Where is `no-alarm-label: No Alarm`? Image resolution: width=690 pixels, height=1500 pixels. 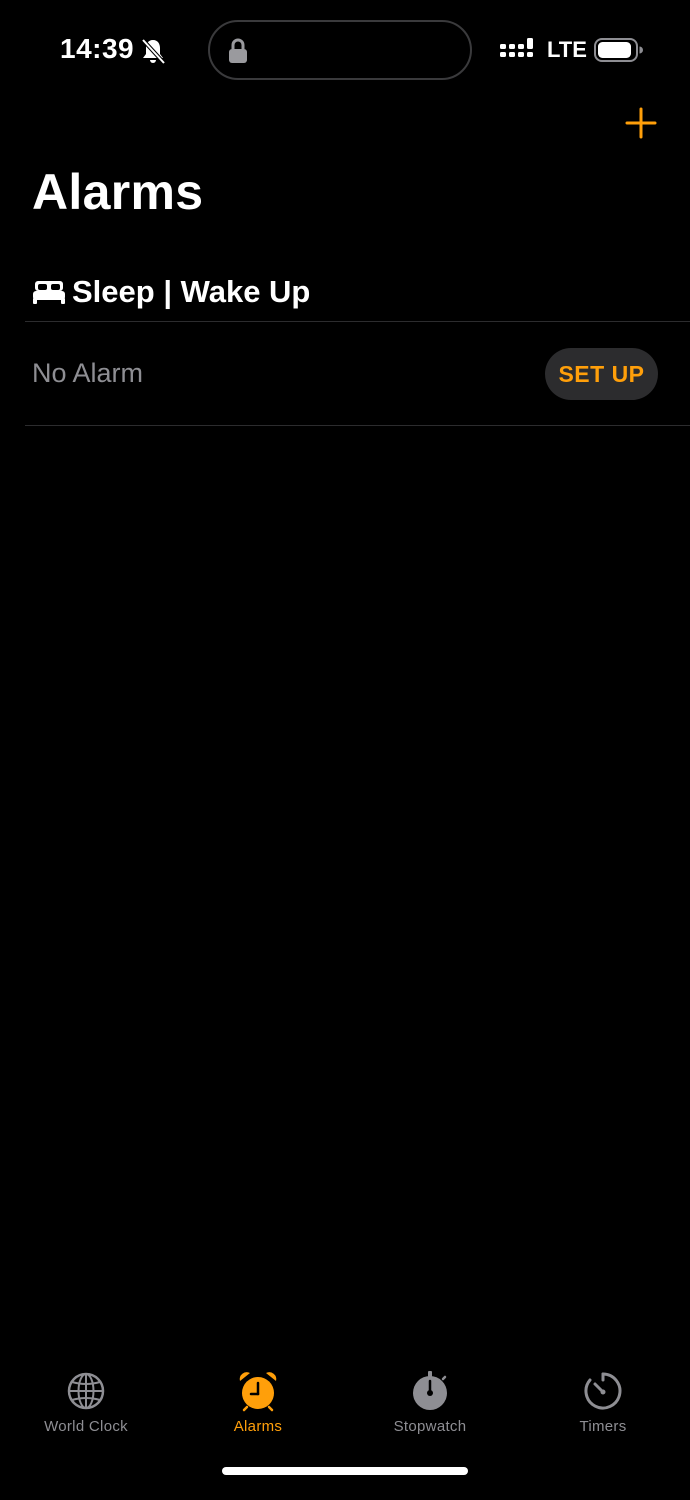
no-alarm-label: No Alarm is located at coordinates (88, 373).